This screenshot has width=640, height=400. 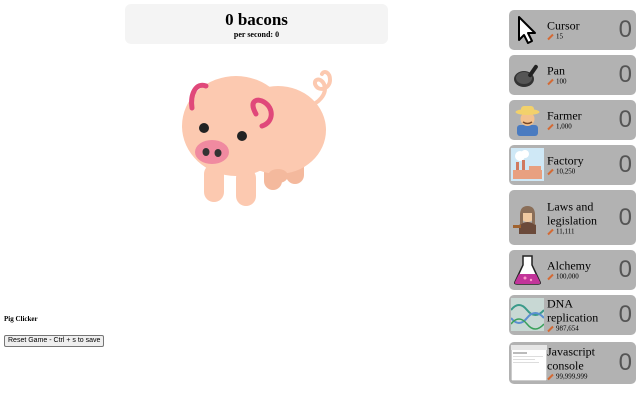 What do you see at coordinates (54, 341) in the screenshot?
I see `reset-game-button: Reset Game - Ctrl + s to save` at bounding box center [54, 341].